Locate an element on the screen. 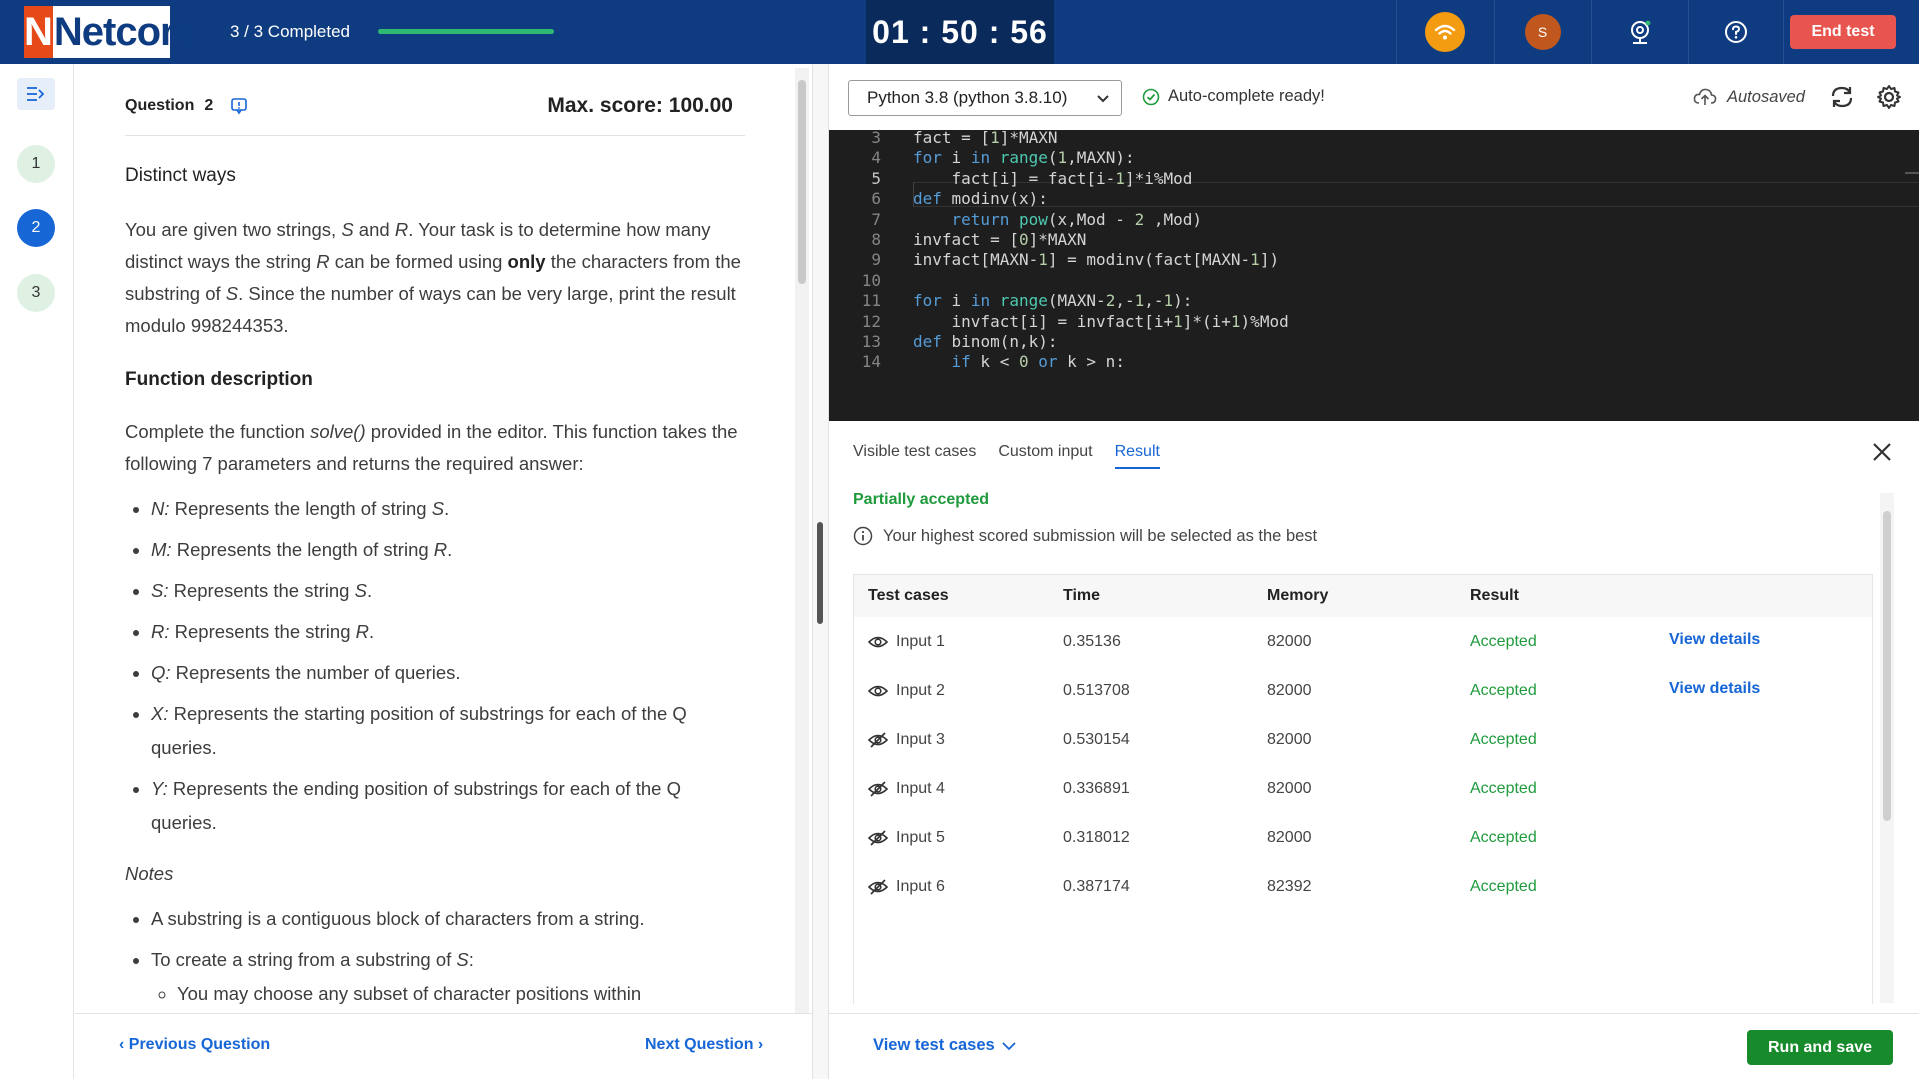 This screenshot has height=1079, width=1919. profile-button: S is located at coordinates (1542, 32).